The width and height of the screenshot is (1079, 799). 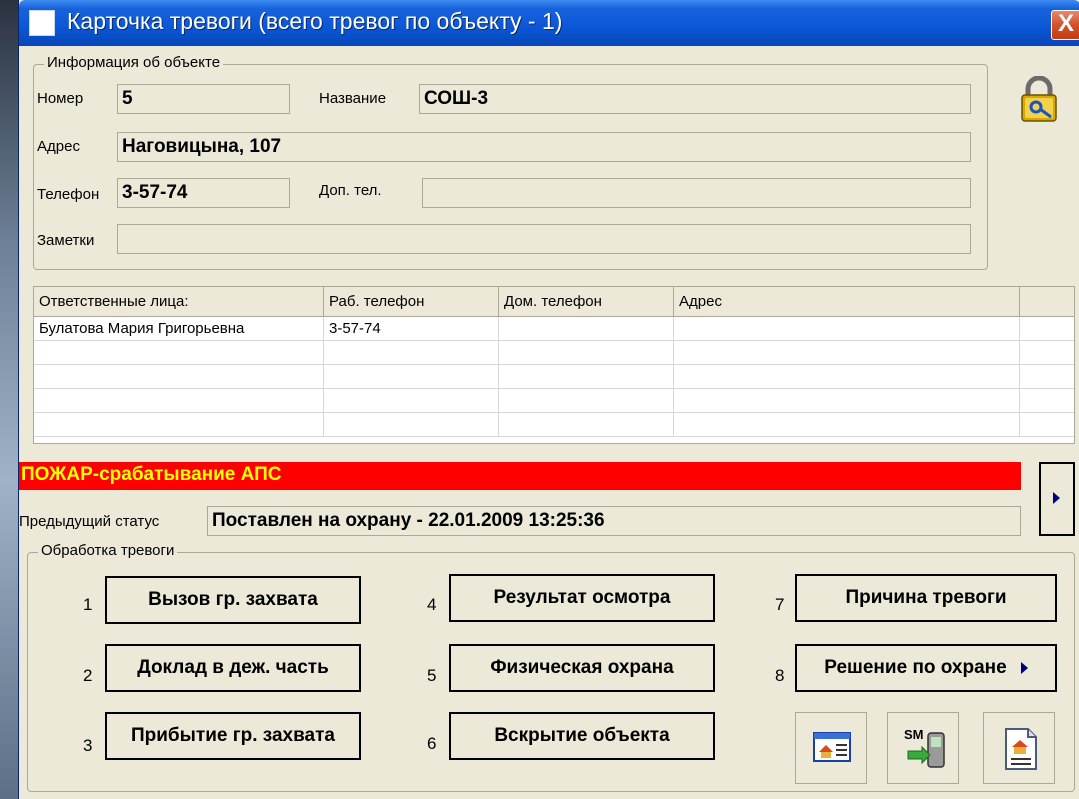 What do you see at coordinates (582, 598) in the screenshot?
I see `inspection-result-button: Результат осмотра` at bounding box center [582, 598].